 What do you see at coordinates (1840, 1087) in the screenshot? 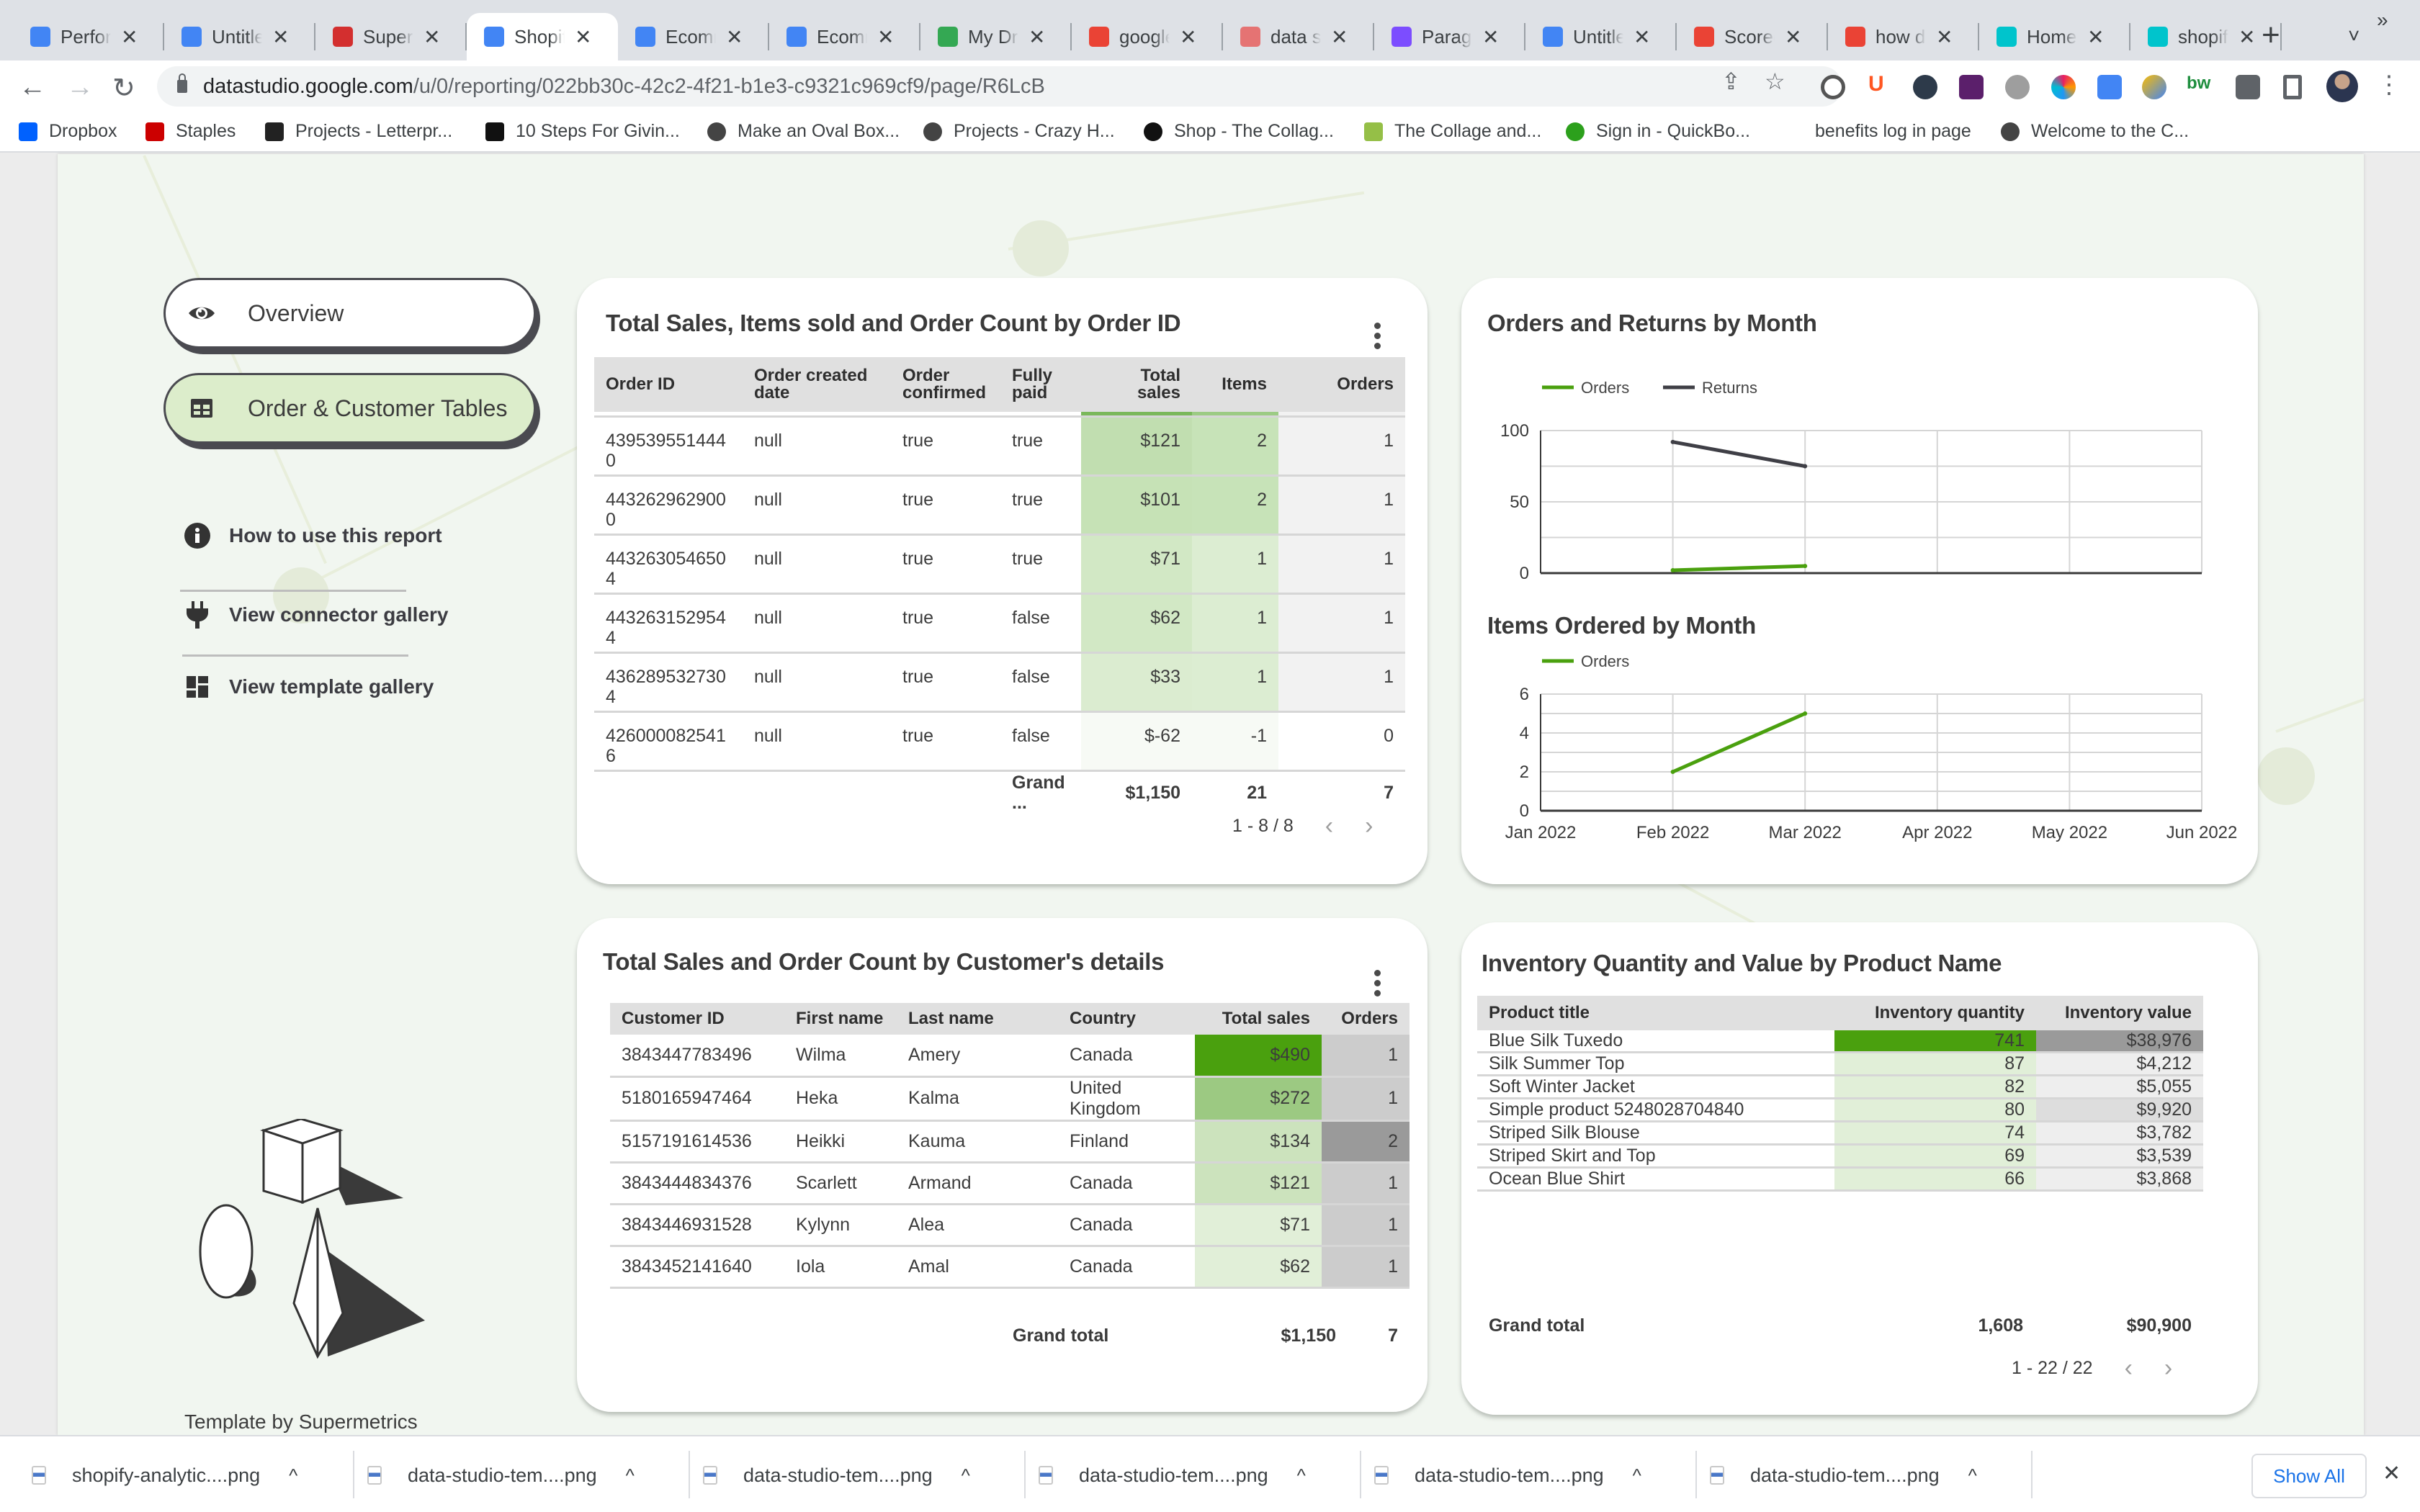
I see `table-row: Soft Winter Jacket 82 $5,055` at bounding box center [1840, 1087].